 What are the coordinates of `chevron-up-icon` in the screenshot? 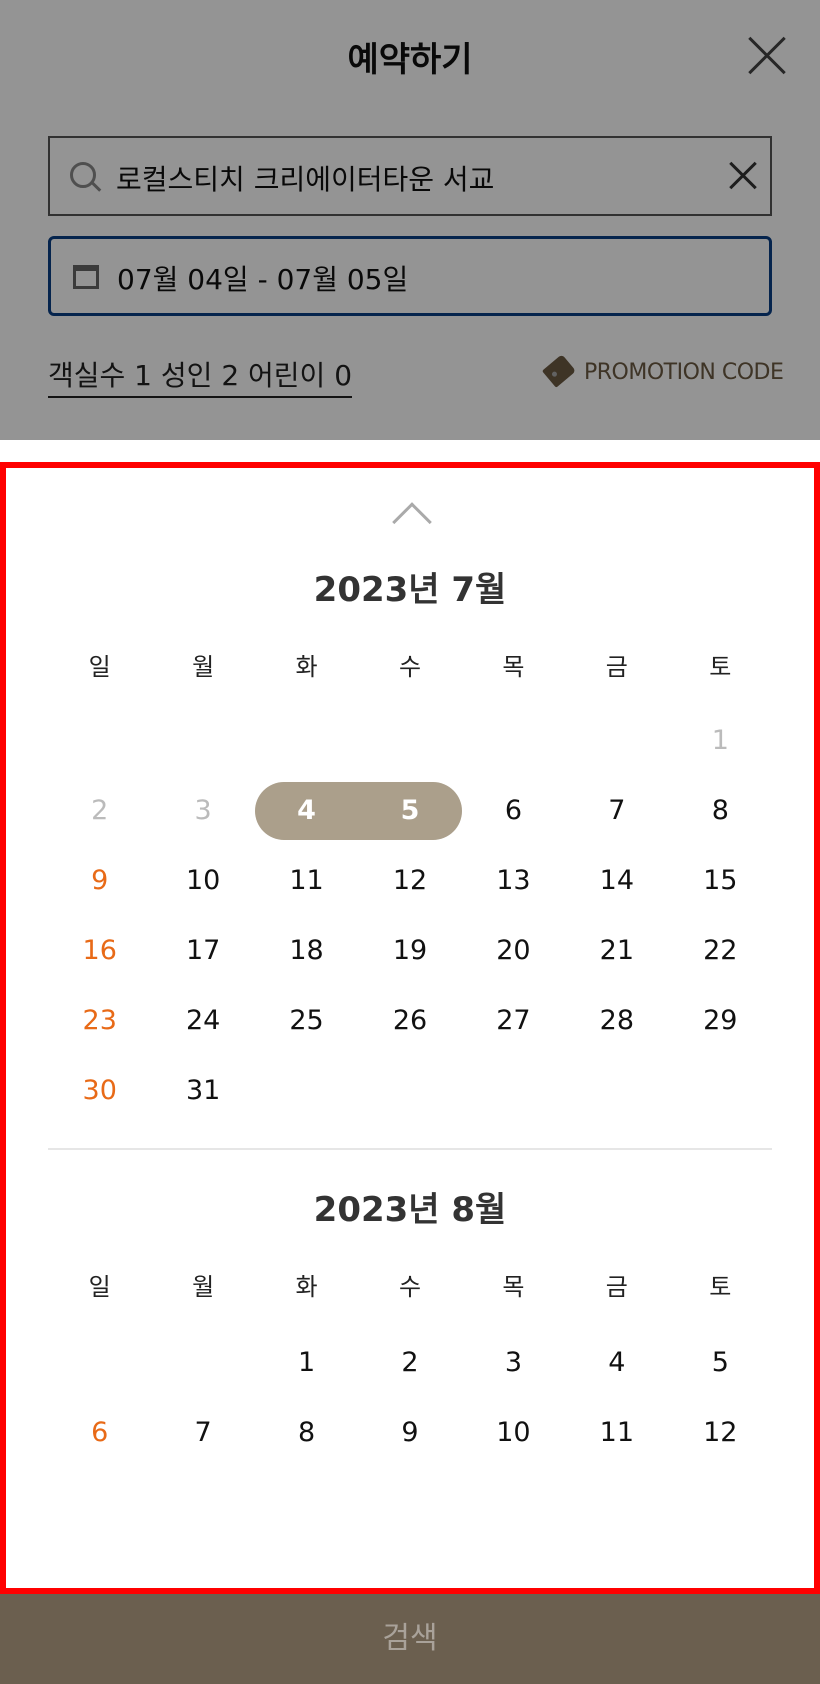 It's located at (412, 522).